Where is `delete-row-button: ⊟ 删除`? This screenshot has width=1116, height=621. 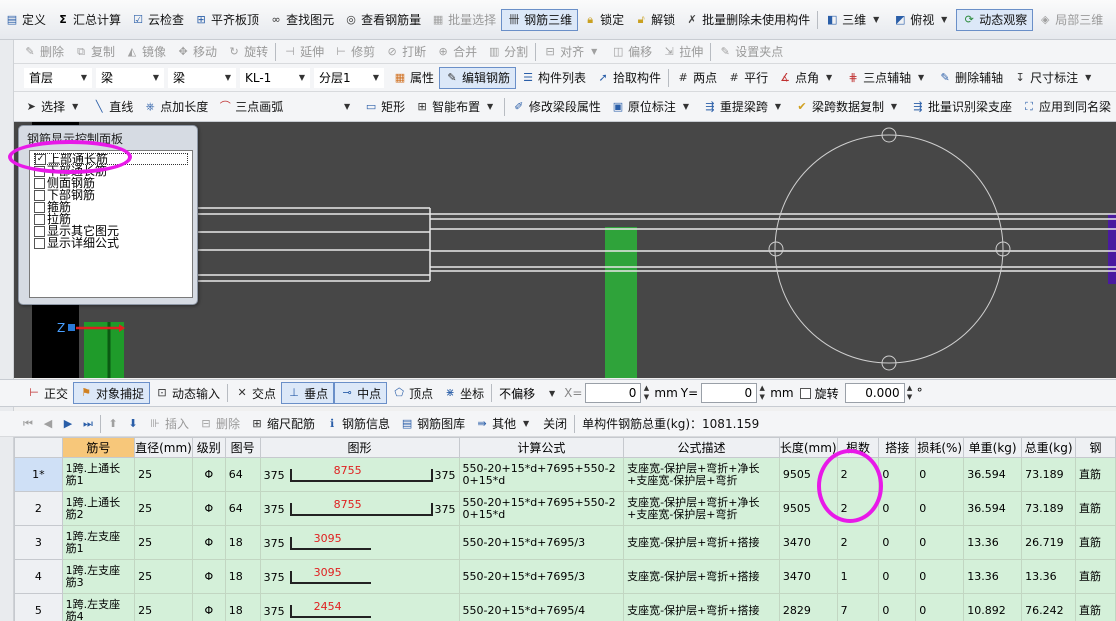 delete-row-button: ⊟ 删除 is located at coordinates (219, 424).